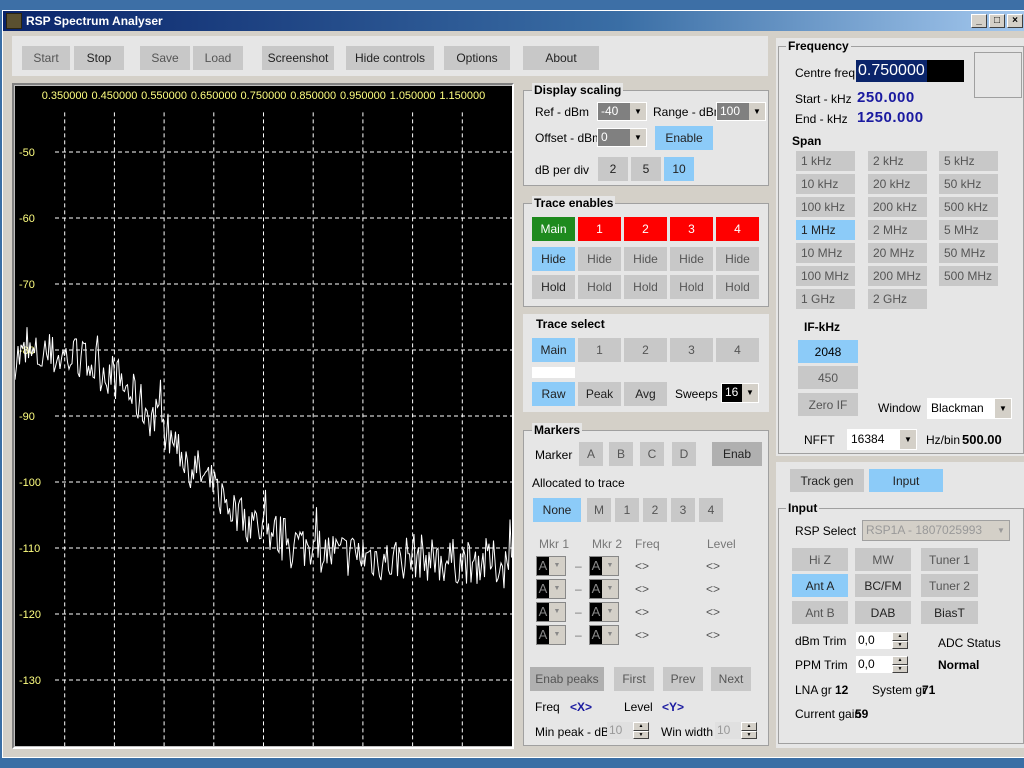 Image resolution: width=1024 pixels, height=768 pixels. I want to click on centre-freq-input: 0.750000, so click(910, 71).